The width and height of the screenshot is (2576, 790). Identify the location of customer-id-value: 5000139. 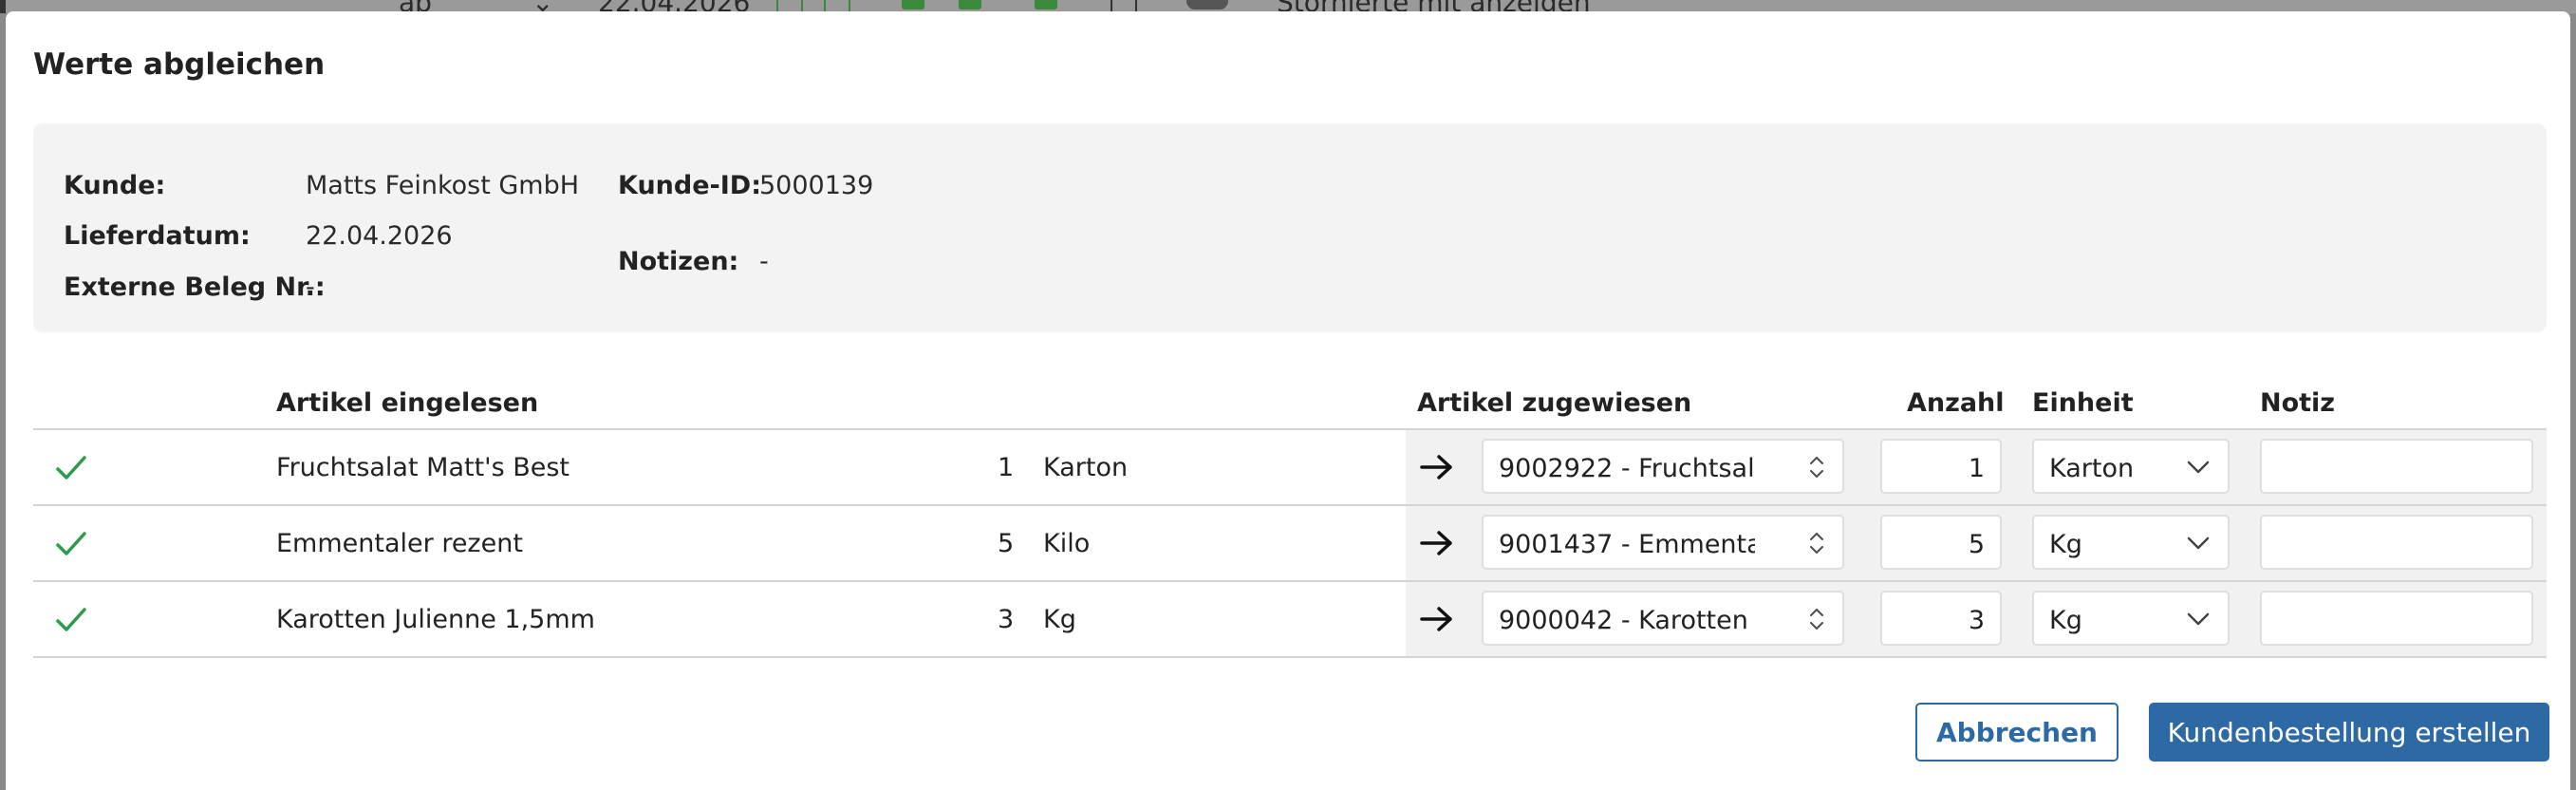
(816, 185).